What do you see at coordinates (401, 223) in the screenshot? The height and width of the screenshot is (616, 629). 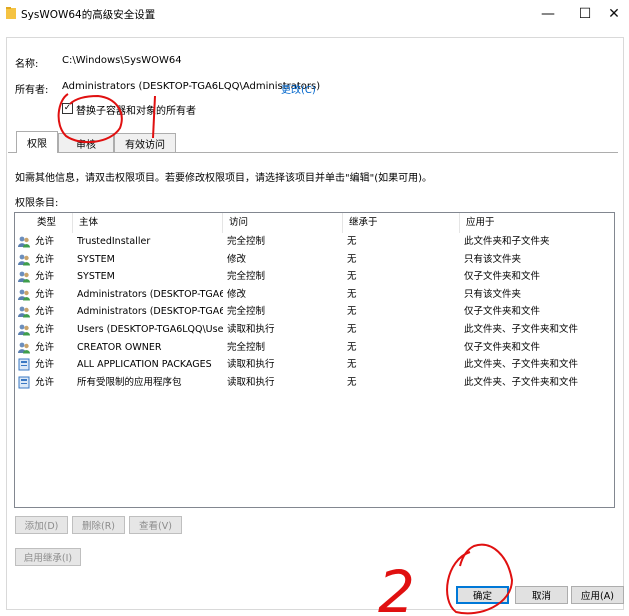 I see `column-header-inherited-from: 继承于` at bounding box center [401, 223].